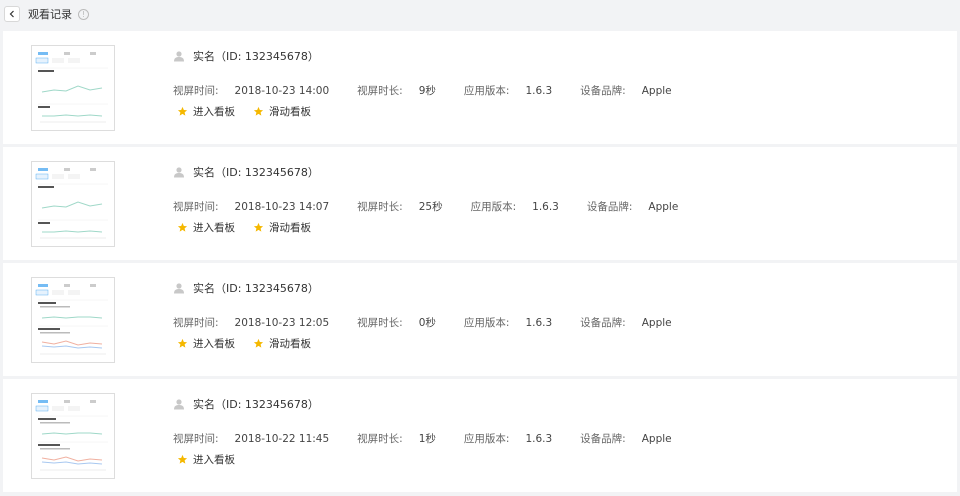 This screenshot has height=496, width=960. I want to click on page-title: 观看记录, so click(50, 14).